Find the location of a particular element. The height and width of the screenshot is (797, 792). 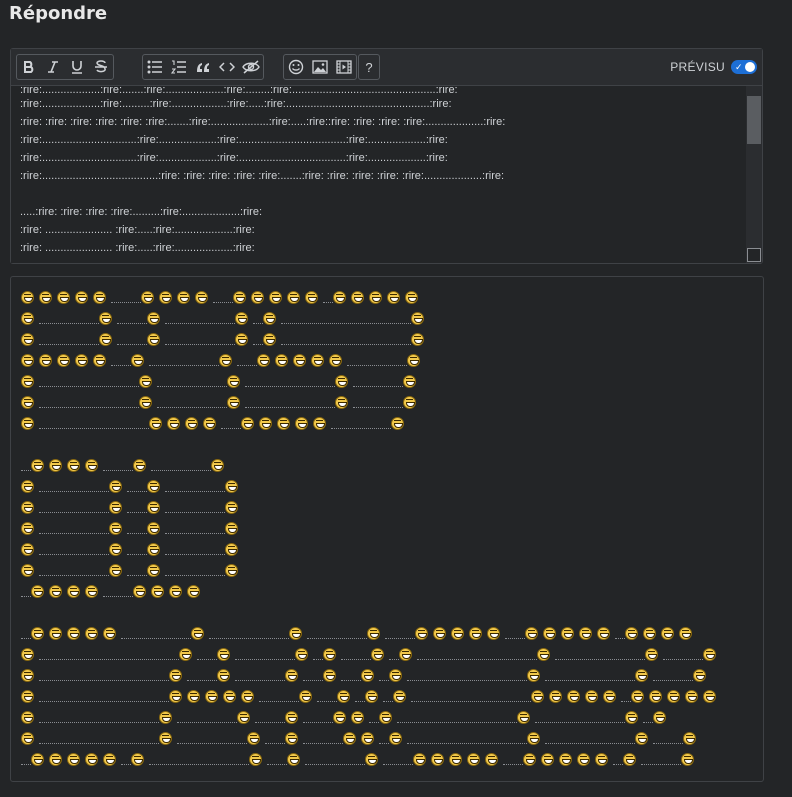

underline-icon is located at coordinates (77, 67).